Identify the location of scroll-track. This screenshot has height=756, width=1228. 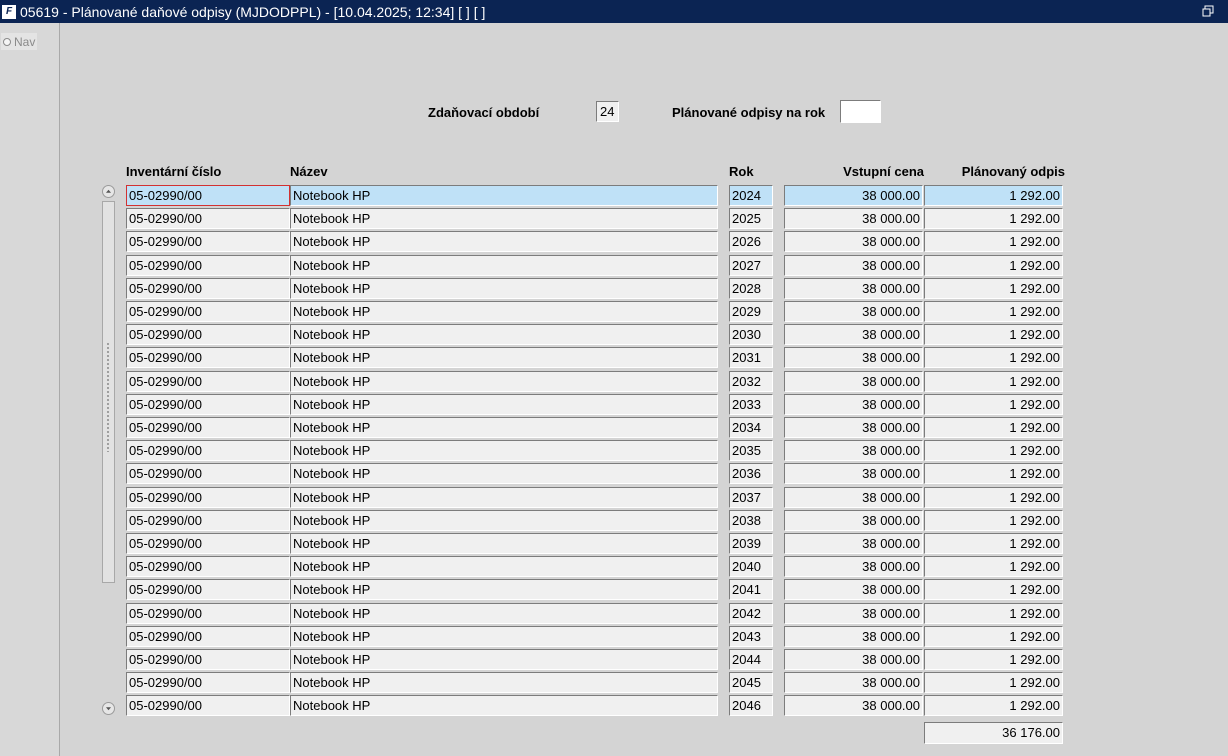
(108, 392).